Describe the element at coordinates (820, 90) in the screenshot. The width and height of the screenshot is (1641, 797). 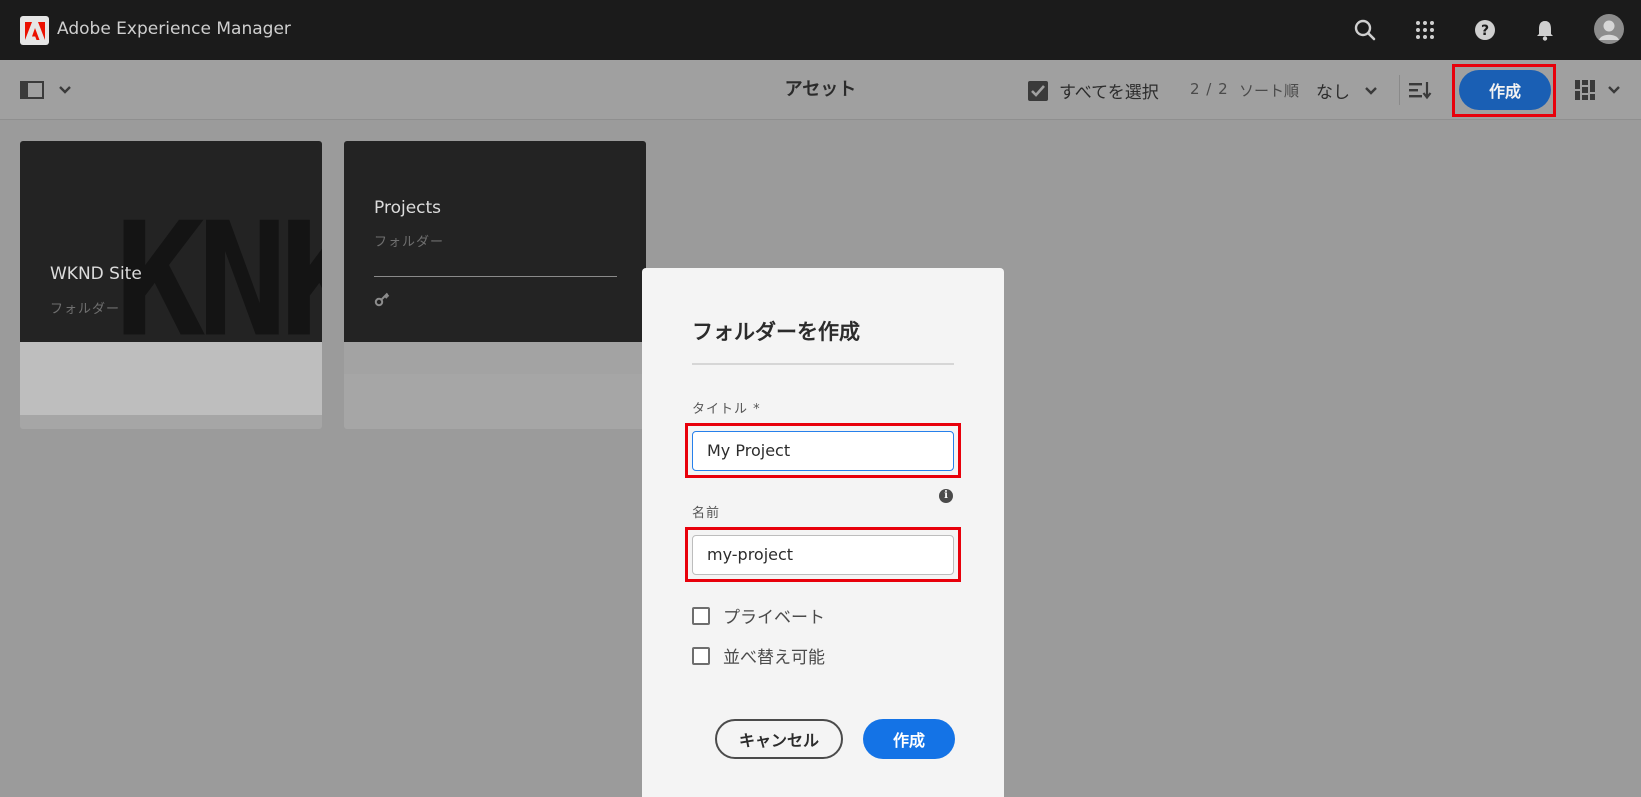
I see `action-bar` at that location.